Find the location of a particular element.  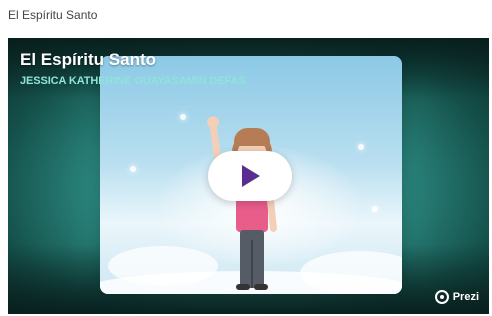

play-button is located at coordinates (250, 176).